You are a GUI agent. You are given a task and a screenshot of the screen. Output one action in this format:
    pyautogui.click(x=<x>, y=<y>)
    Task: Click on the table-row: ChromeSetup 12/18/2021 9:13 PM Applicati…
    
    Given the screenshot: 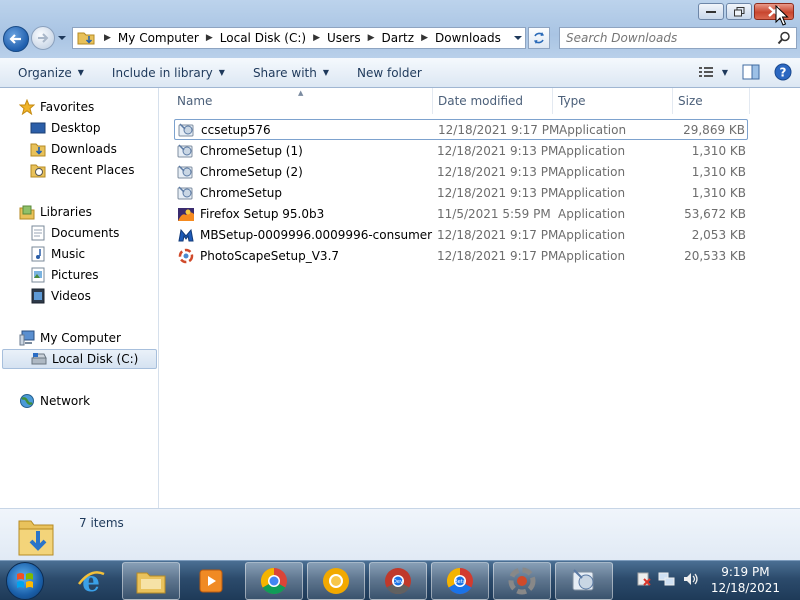 What is the action you would take?
    pyautogui.click(x=461, y=192)
    